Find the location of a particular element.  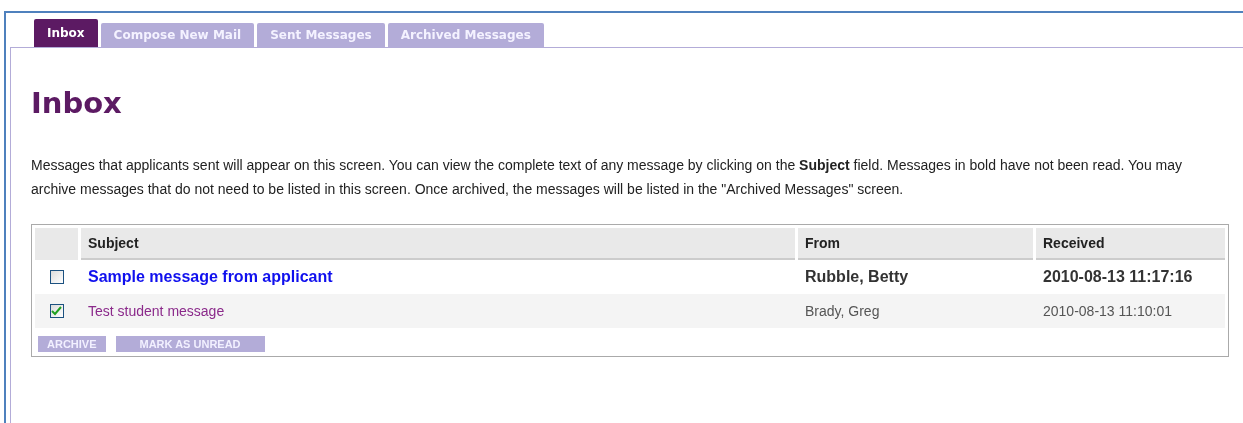

tab: Inbox is located at coordinates (66, 33).